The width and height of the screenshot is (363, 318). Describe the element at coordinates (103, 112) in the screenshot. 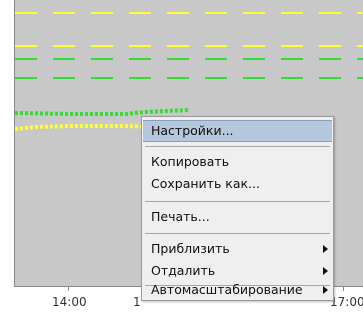

I see `series-line-green-dotted` at that location.